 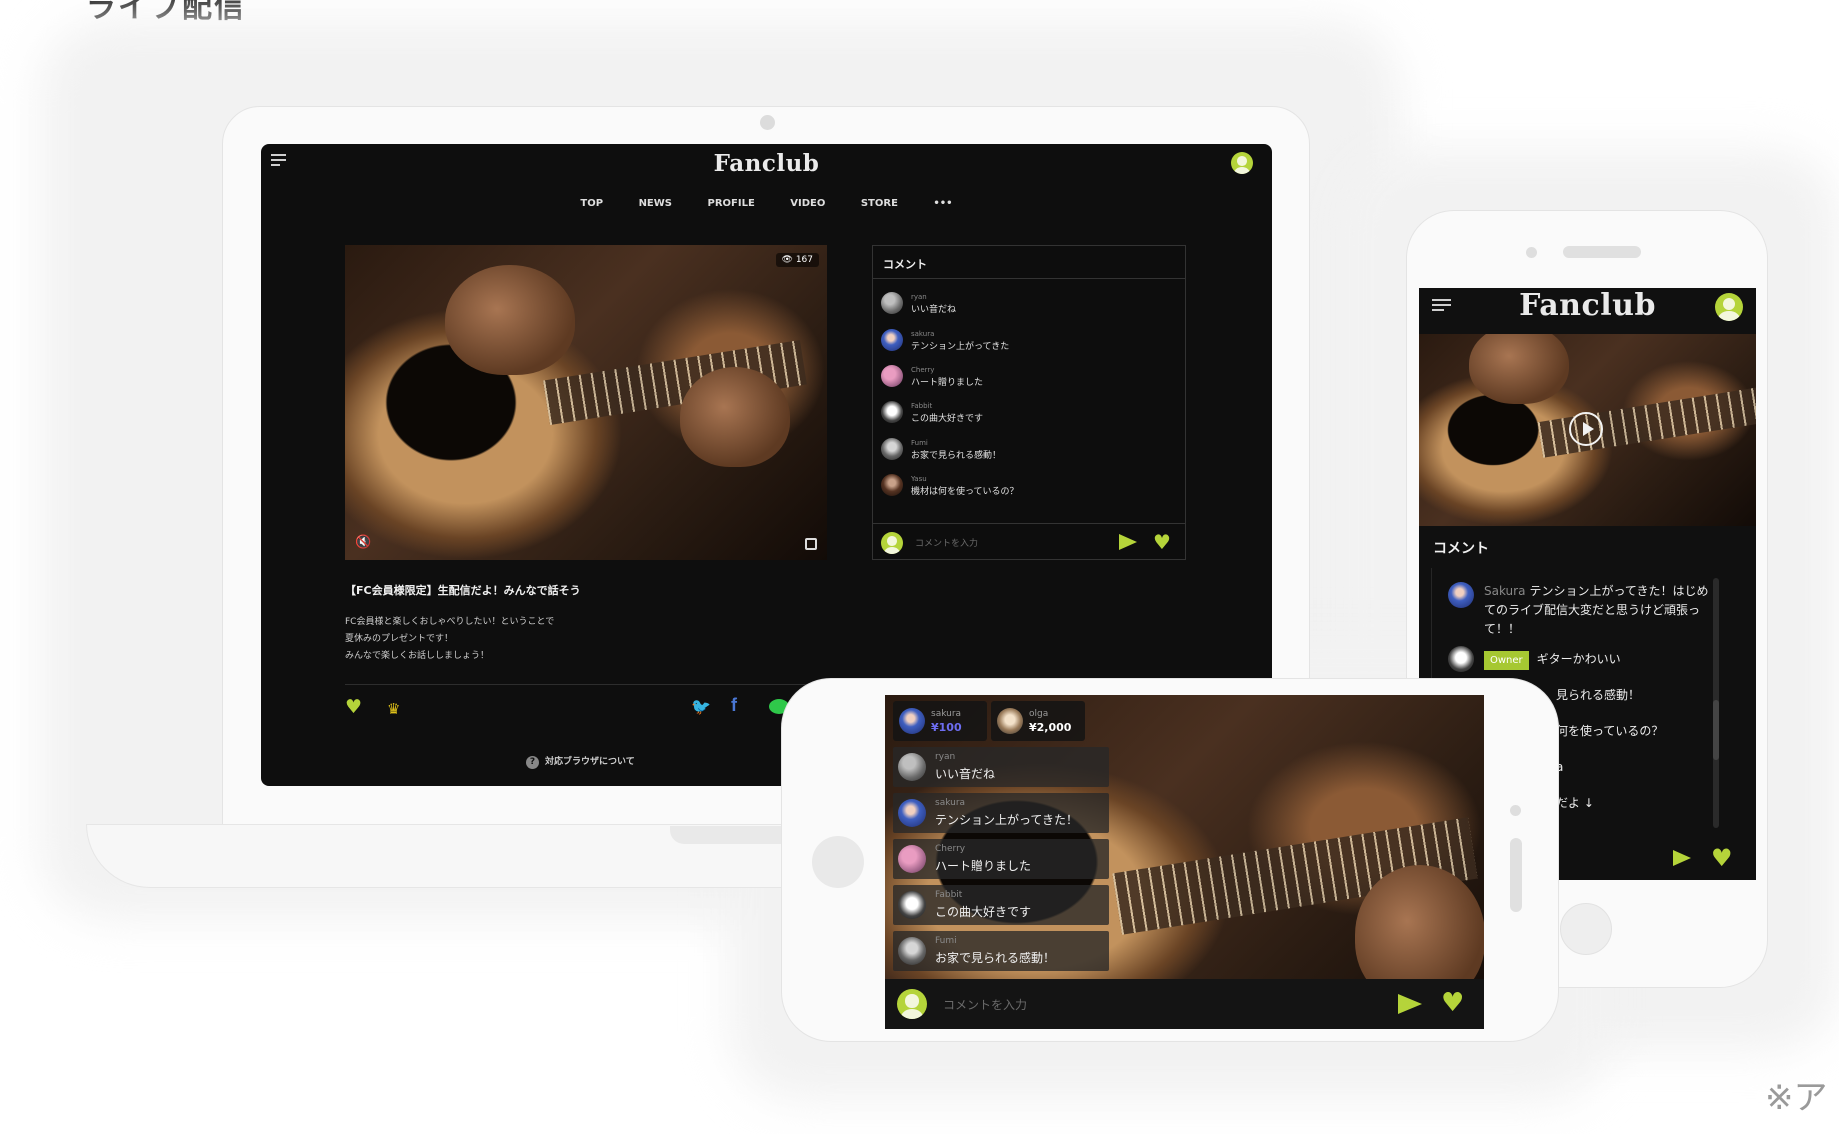 What do you see at coordinates (363, 542) in the screenshot?
I see `mute-icon: 🔇` at bounding box center [363, 542].